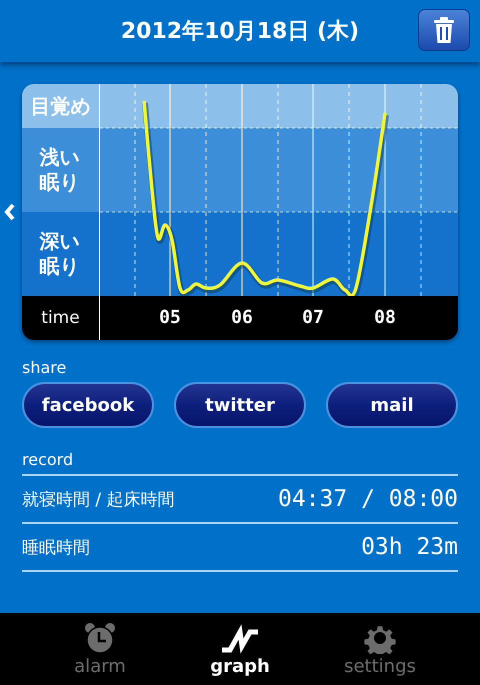 The width and height of the screenshot is (480, 685). I want to click on share-button: mail, so click(392, 405).